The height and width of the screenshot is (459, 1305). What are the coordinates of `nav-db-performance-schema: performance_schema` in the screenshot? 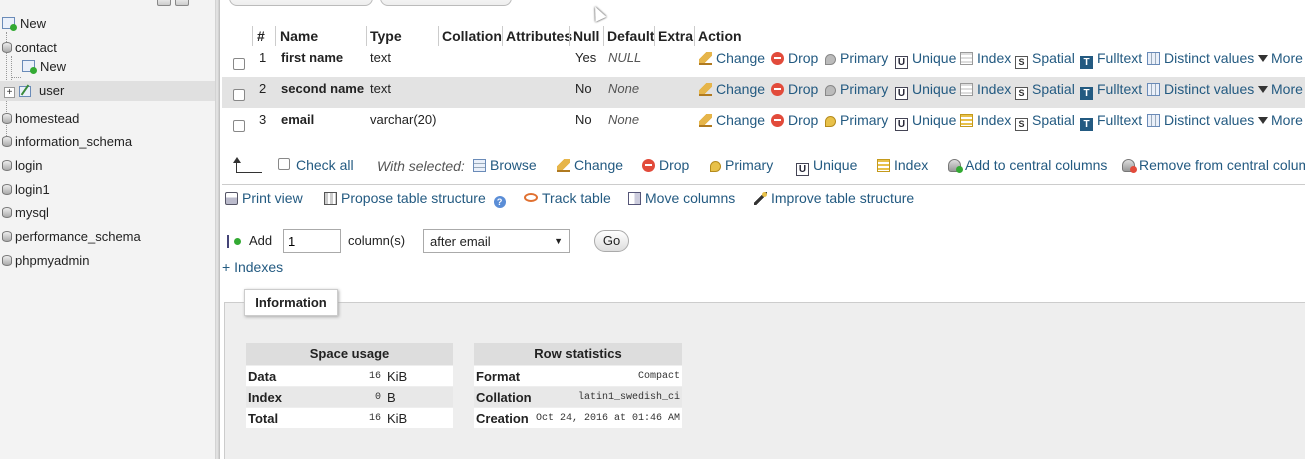 It's located at (71, 237).